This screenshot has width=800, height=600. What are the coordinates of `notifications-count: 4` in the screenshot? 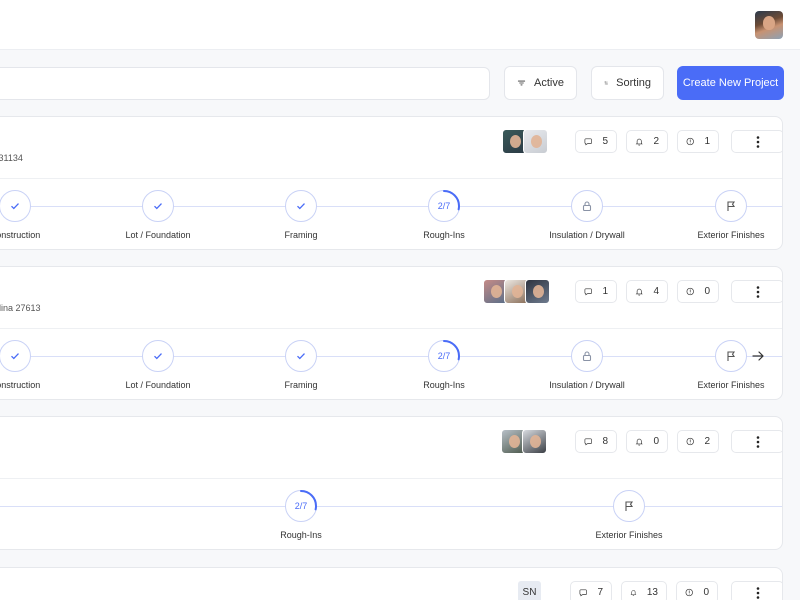 It's located at (647, 291).